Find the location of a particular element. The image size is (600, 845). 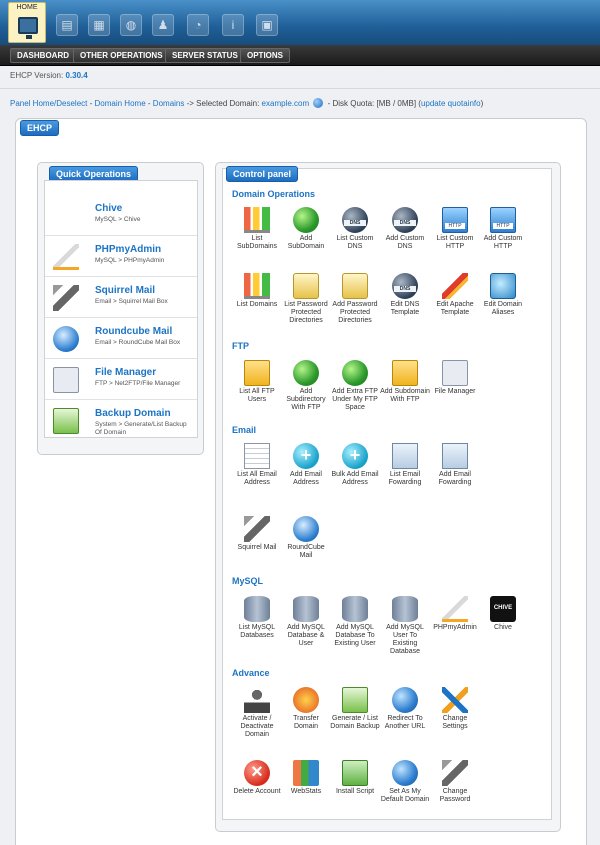

cp-add-subdomain: Add SubDomain is located at coordinates (306, 229).